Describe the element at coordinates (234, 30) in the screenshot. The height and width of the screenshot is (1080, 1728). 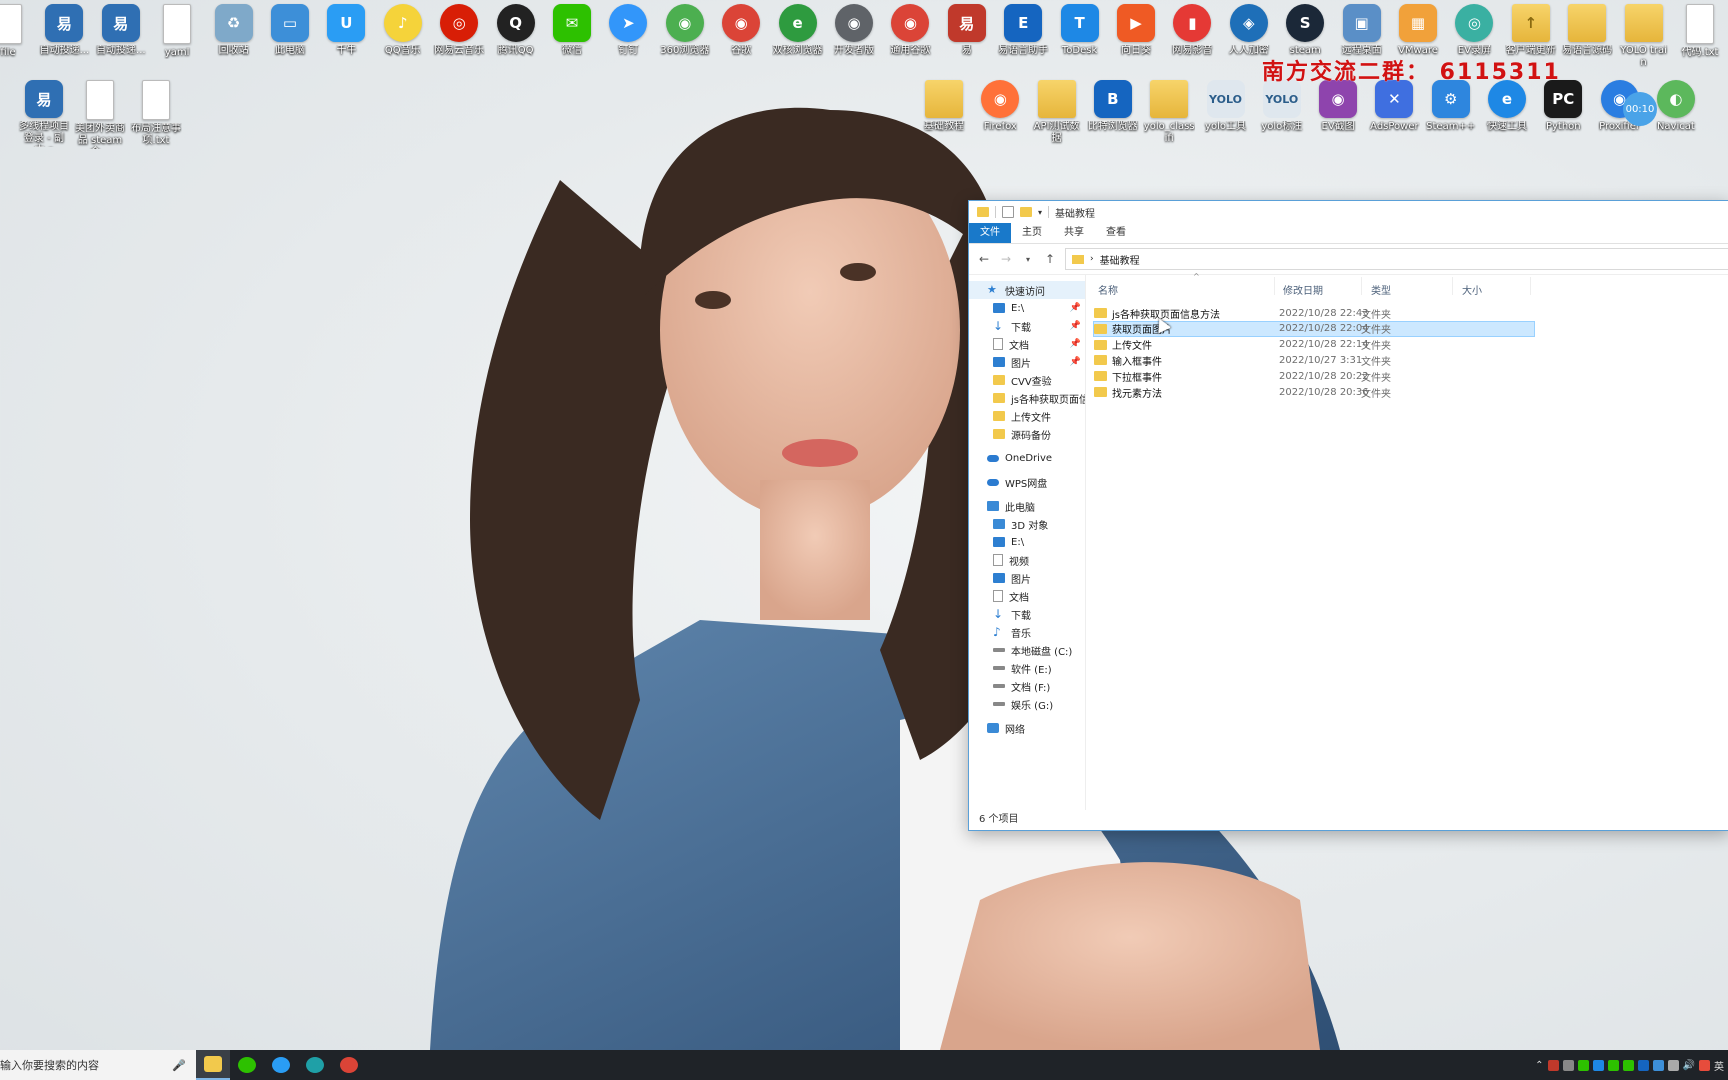
I see `desktop-icon: ♻ 回收站` at that location.